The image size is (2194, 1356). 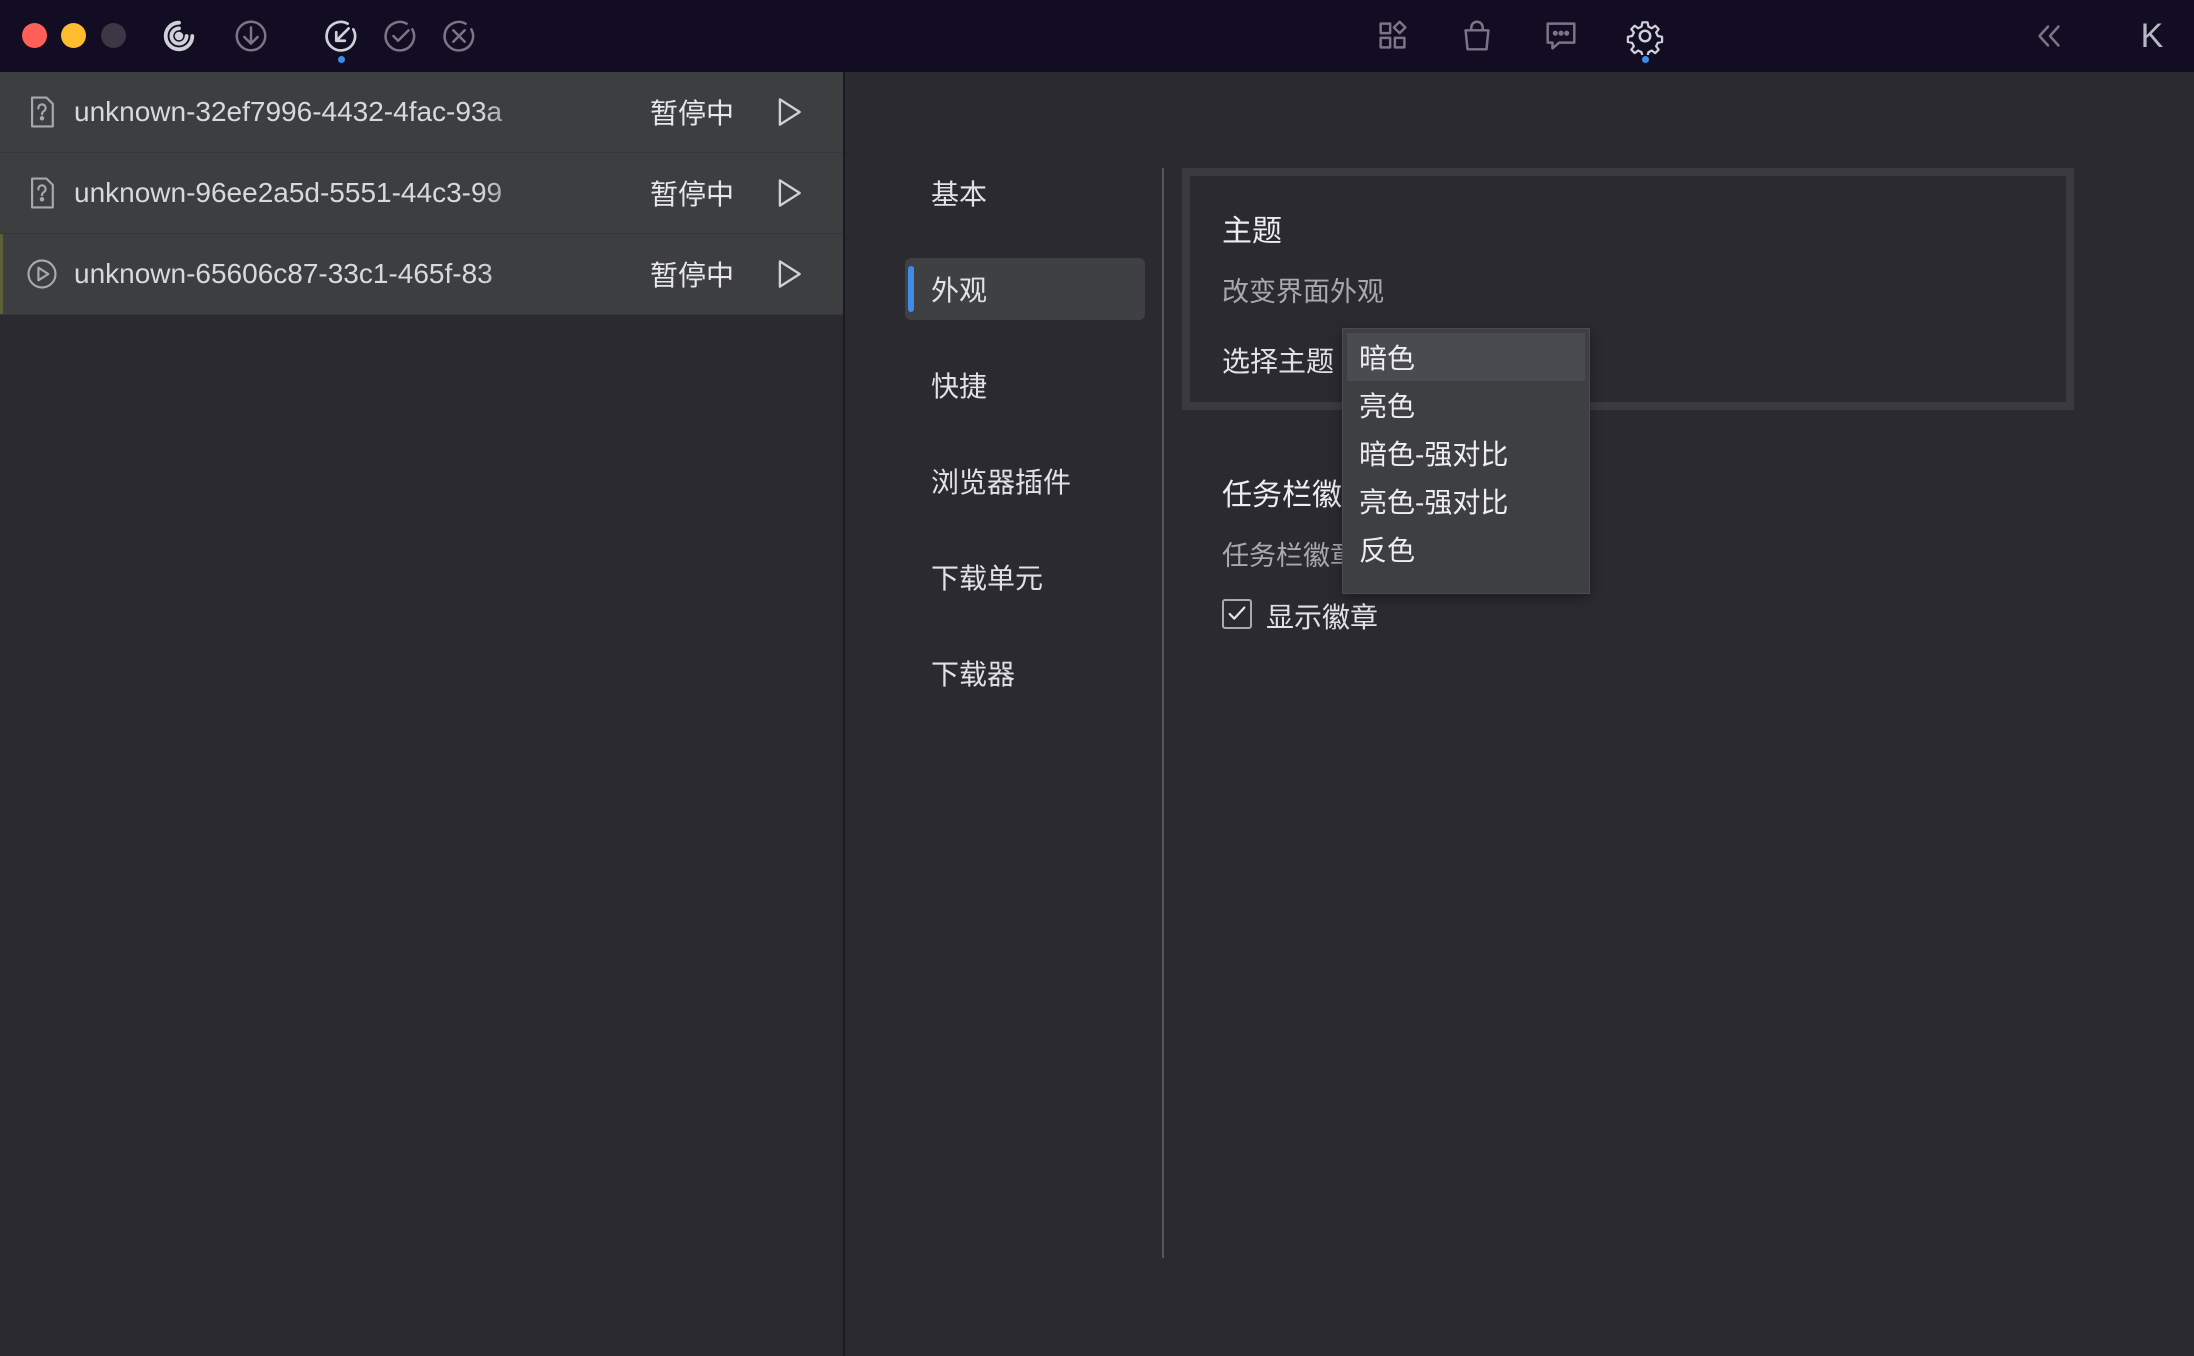 What do you see at coordinates (1252, 231) in the screenshot?
I see `theme-title: 主题` at bounding box center [1252, 231].